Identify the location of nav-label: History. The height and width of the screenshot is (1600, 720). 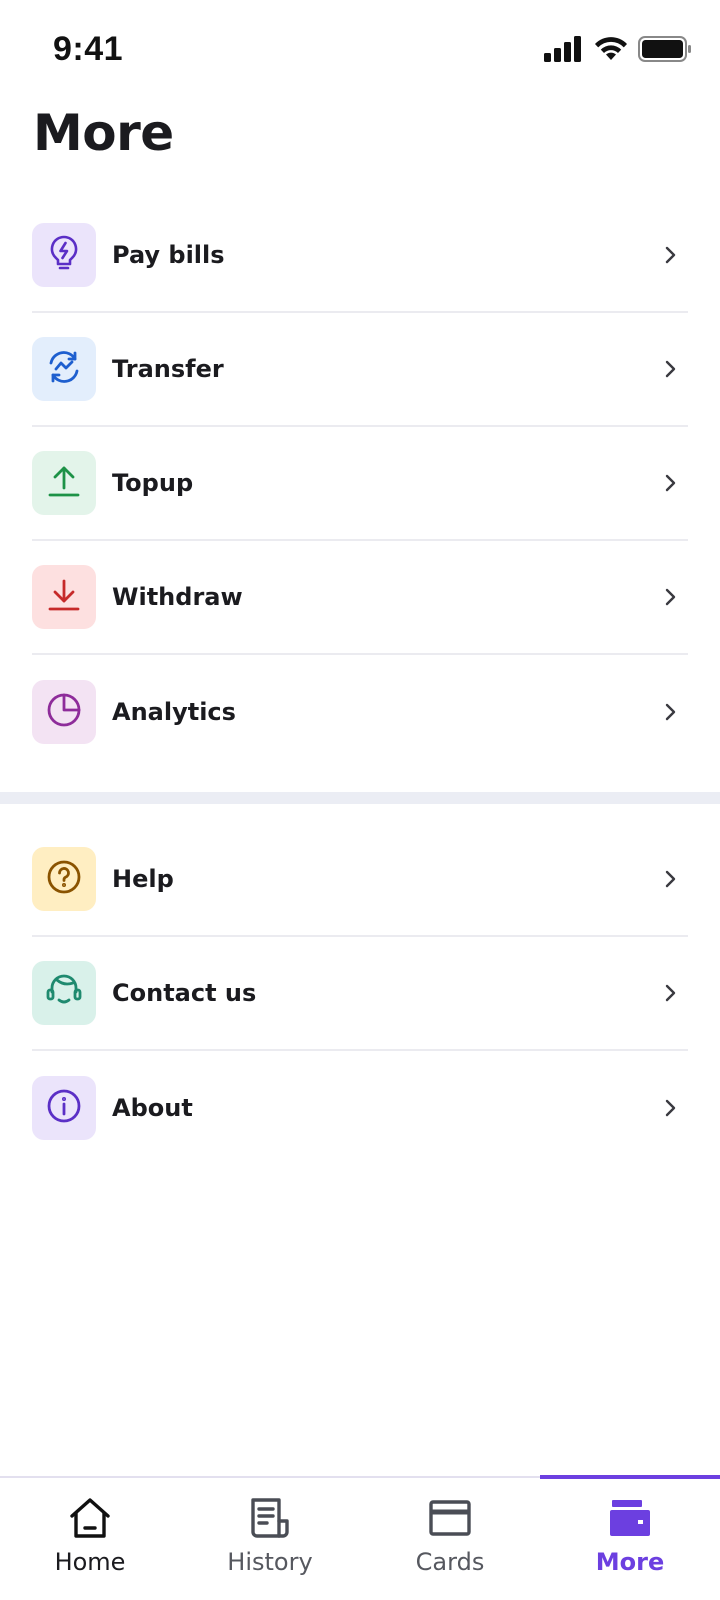
(270, 1562).